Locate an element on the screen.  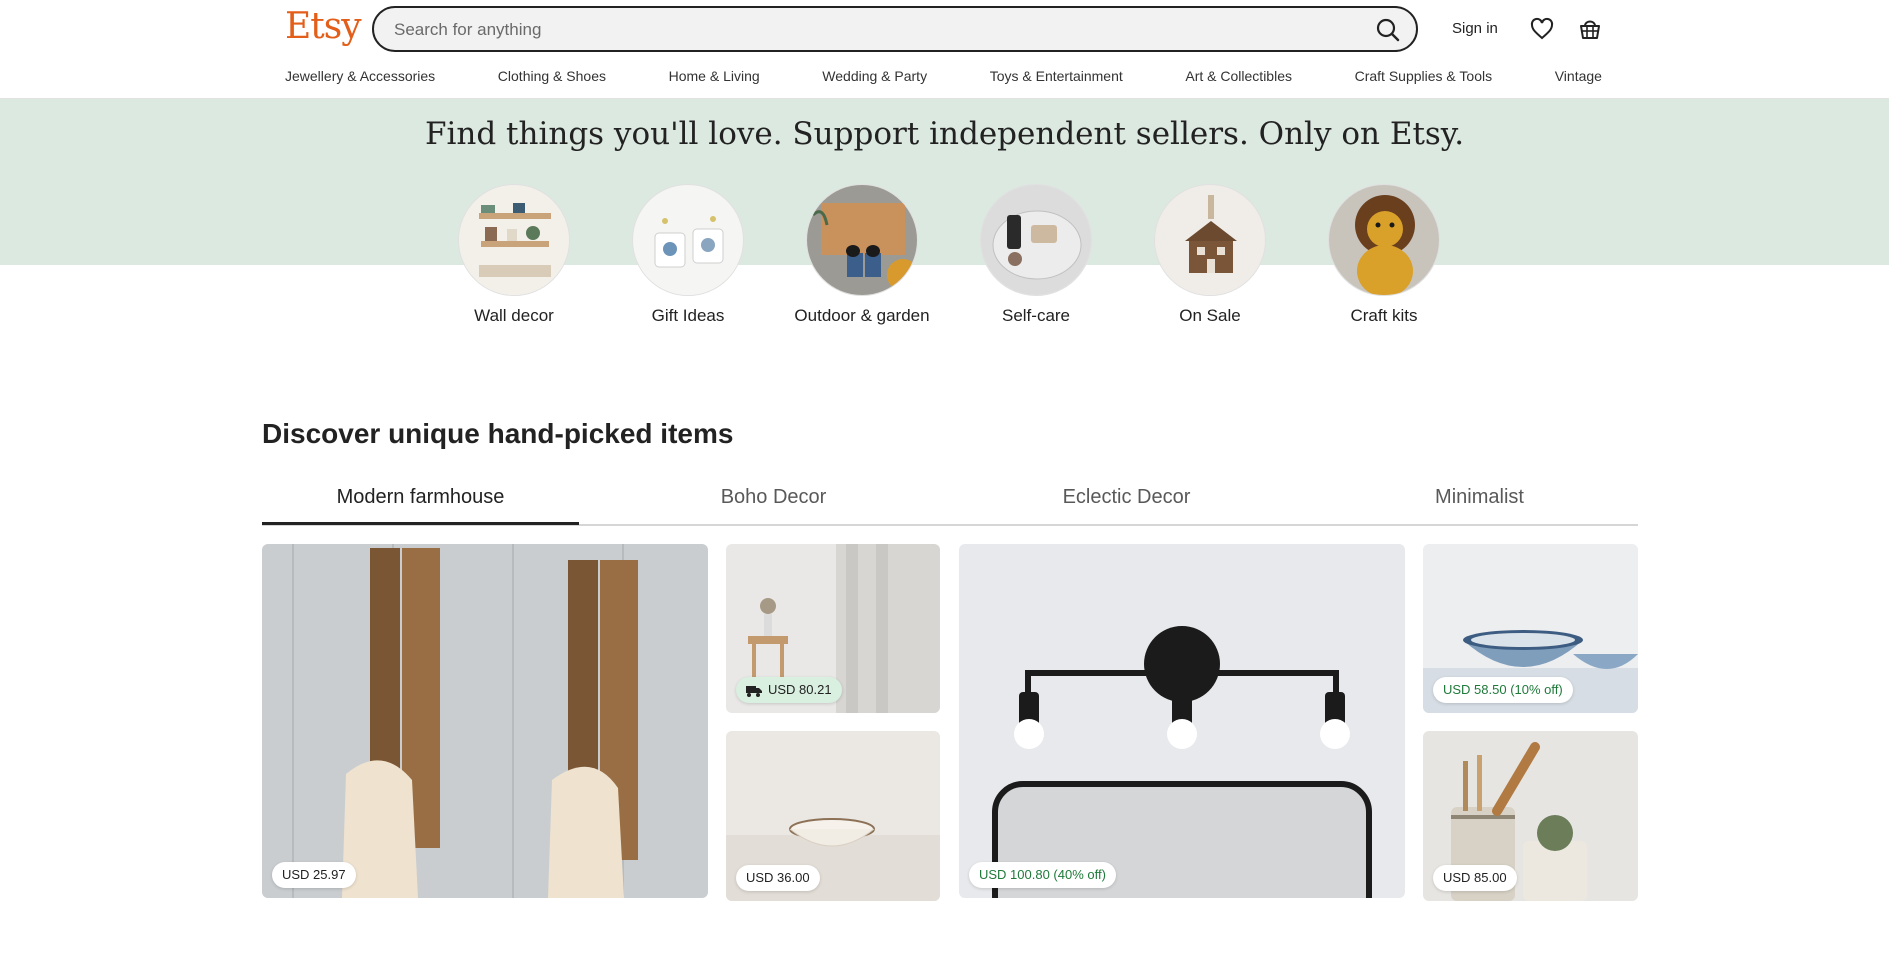
tab-minimalist: Minimalist is located at coordinates (1479, 497).